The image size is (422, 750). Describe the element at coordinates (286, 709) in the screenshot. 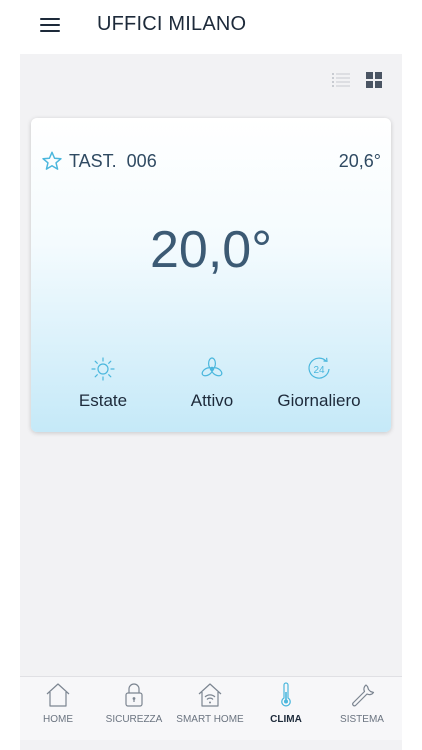

I see `tab-climate: CLIMA` at that location.